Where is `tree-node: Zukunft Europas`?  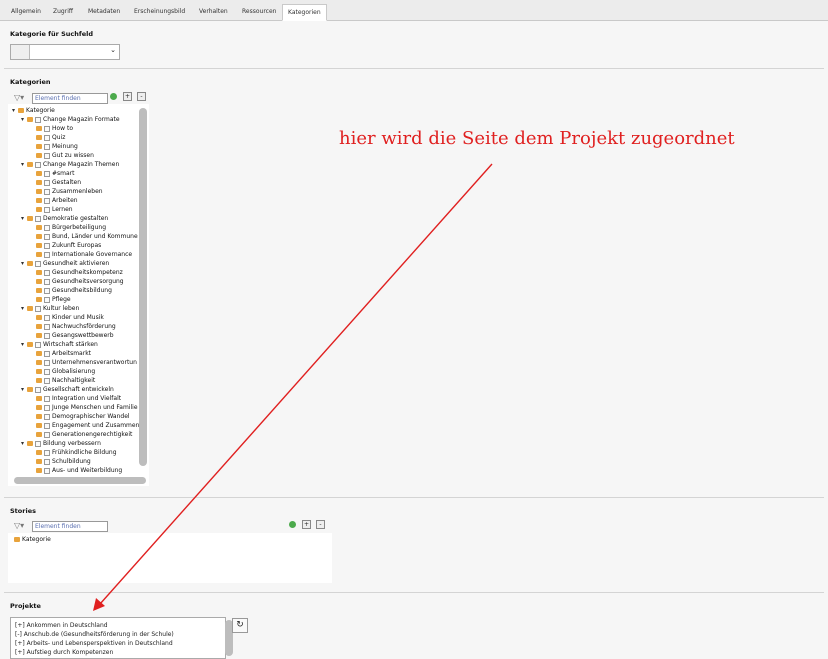 tree-node: Zukunft Europas is located at coordinates (65, 245).